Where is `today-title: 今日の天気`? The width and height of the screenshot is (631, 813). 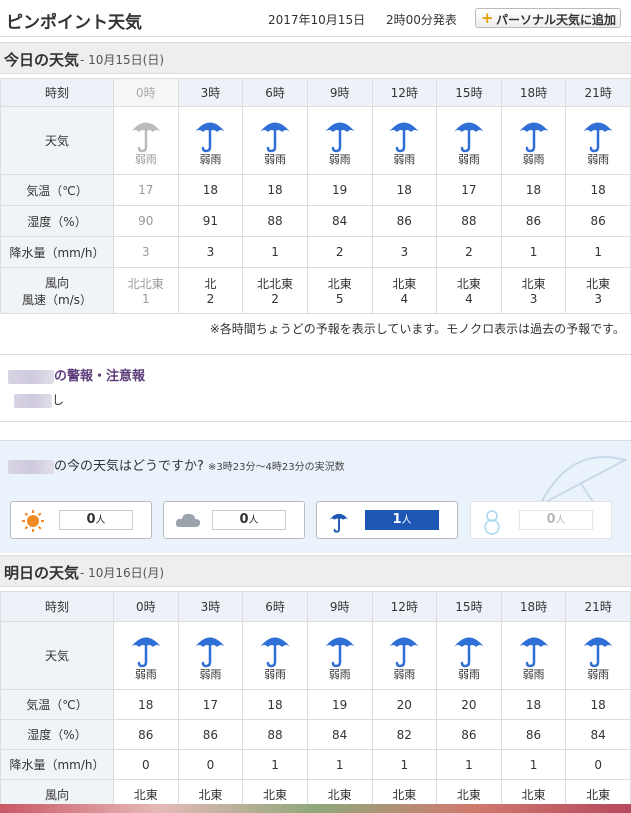 today-title: 今日の天気 is located at coordinates (42, 60).